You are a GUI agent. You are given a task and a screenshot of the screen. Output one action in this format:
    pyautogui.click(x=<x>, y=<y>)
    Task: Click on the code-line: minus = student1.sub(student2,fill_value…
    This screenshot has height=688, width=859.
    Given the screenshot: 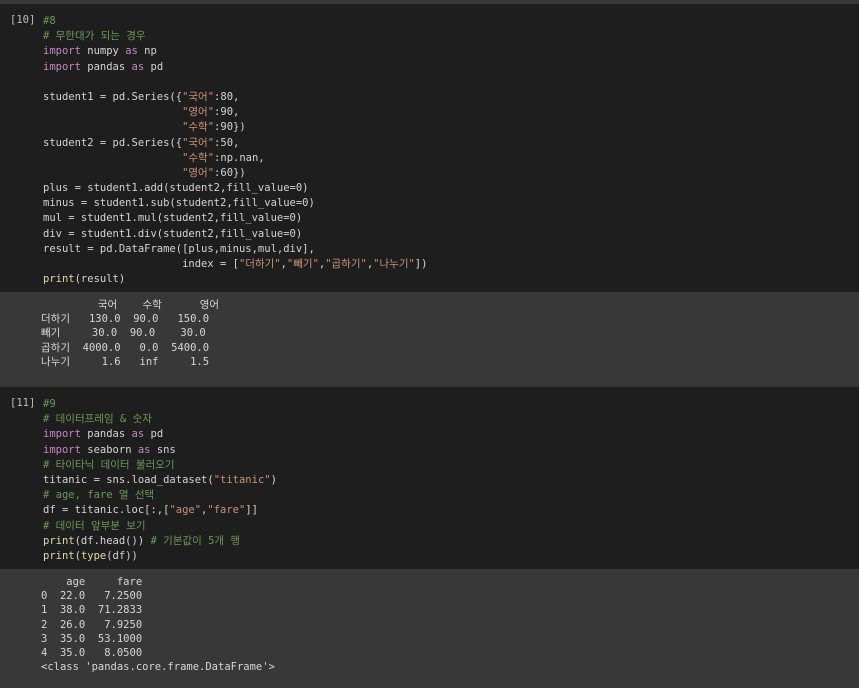 What is the action you would take?
    pyautogui.click(x=235, y=203)
    